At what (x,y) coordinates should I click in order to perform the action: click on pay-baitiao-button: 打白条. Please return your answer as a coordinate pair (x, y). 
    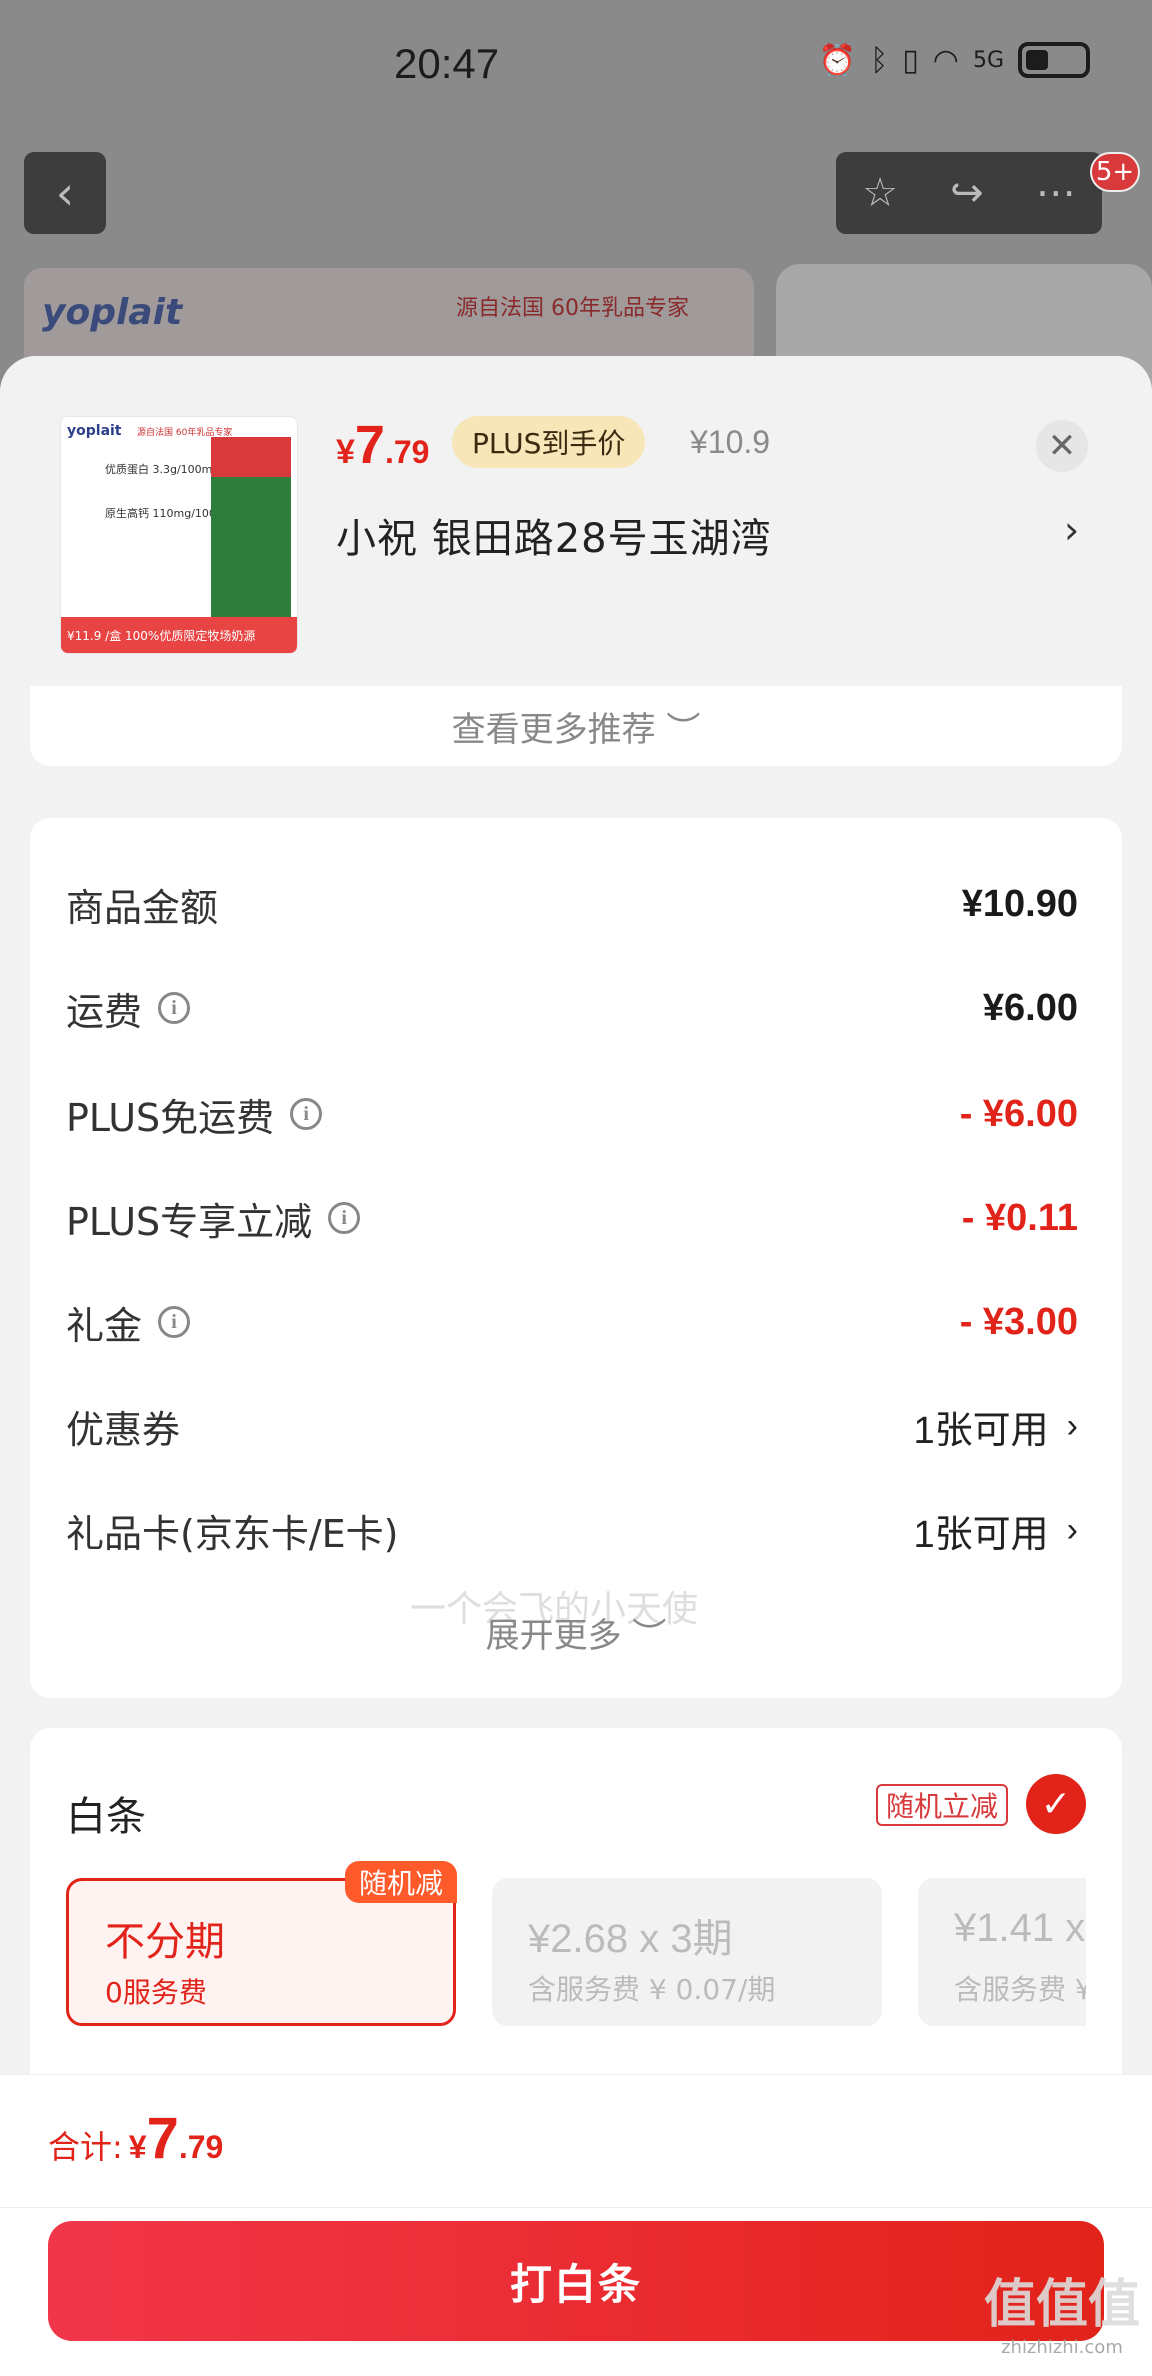
    Looking at the image, I should click on (576, 2281).